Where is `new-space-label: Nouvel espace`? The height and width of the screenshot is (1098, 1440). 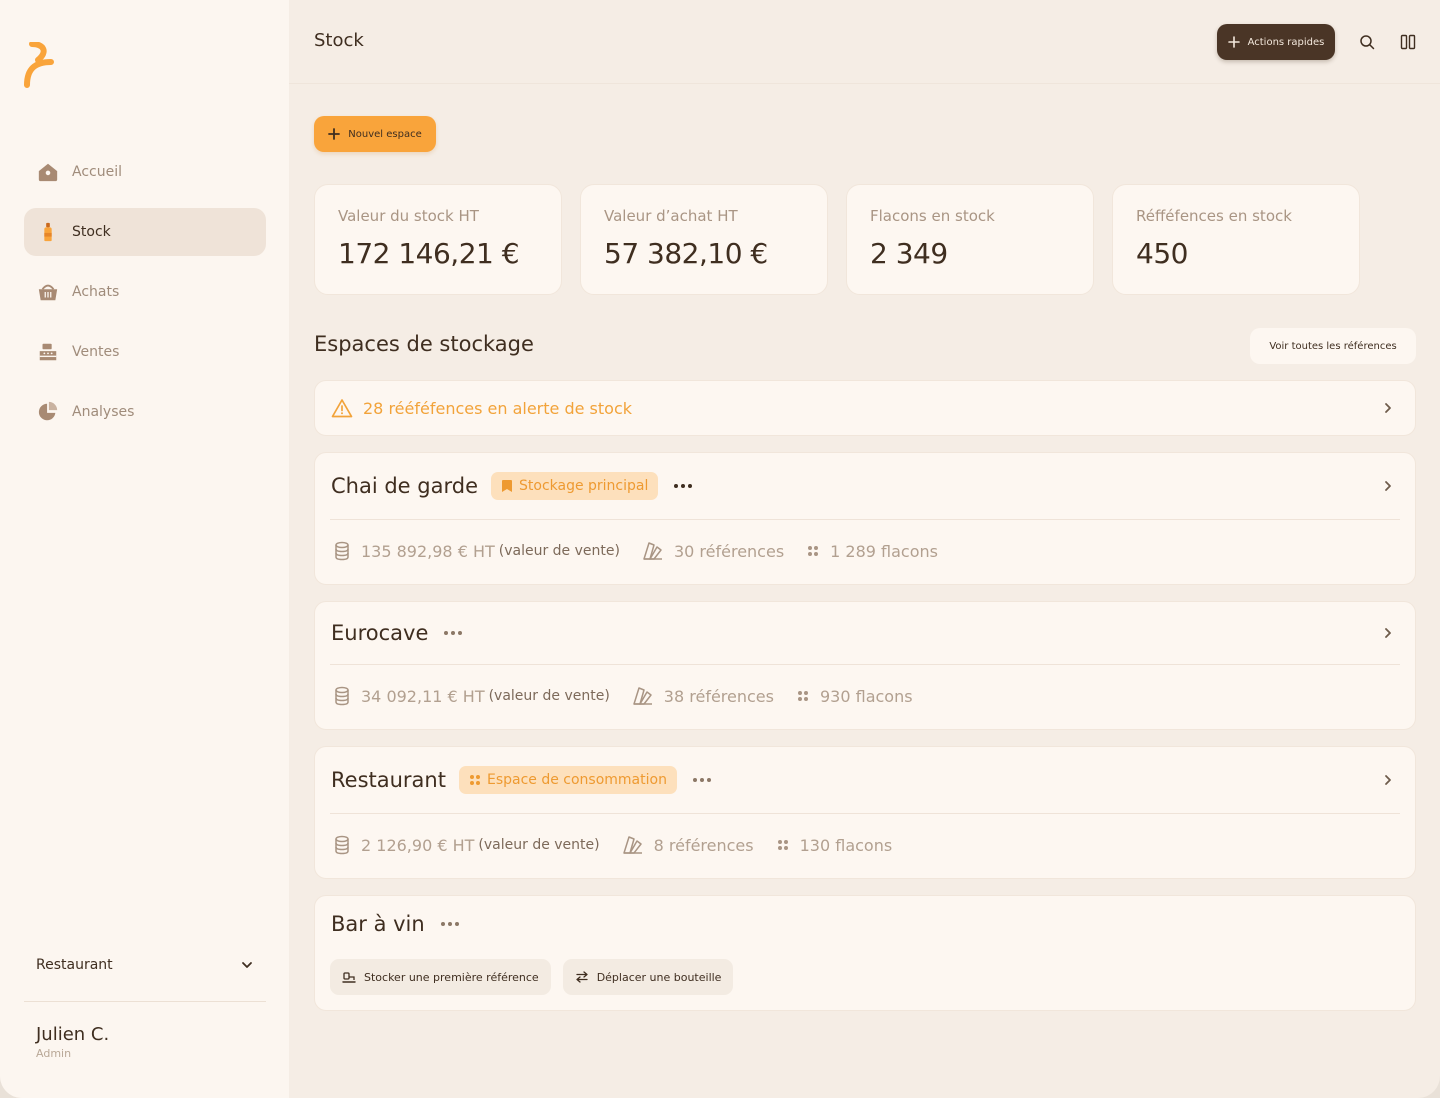
new-space-label: Nouvel espace is located at coordinates (385, 134).